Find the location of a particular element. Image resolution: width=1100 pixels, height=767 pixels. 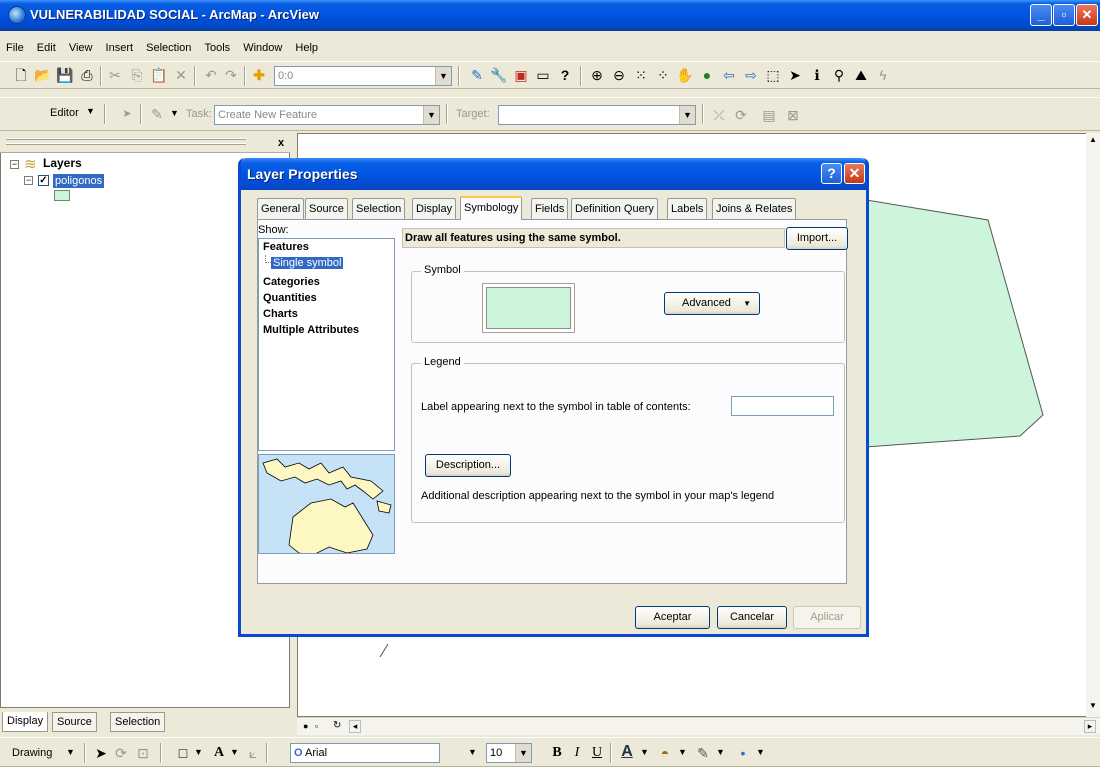

tab-labels: Labels is located at coordinates (687, 208).